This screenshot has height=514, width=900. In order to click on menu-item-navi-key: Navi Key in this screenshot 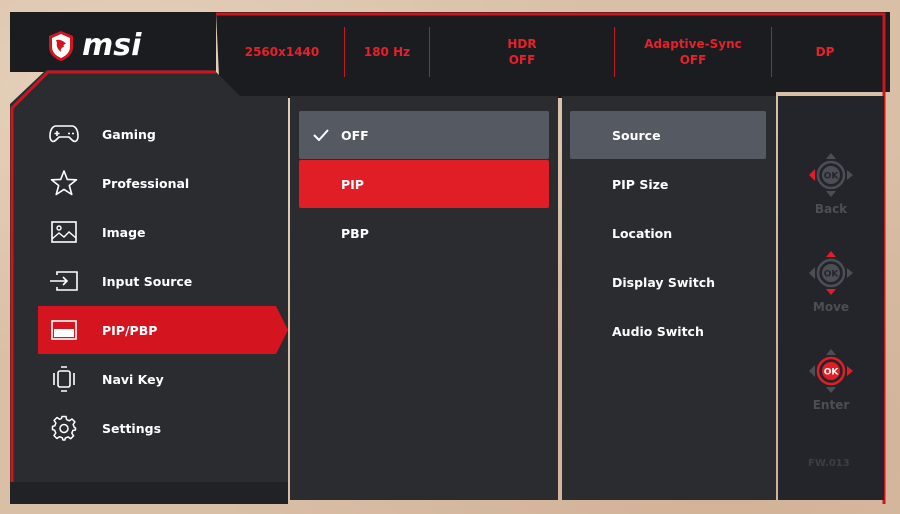, I will do `click(157, 379)`.